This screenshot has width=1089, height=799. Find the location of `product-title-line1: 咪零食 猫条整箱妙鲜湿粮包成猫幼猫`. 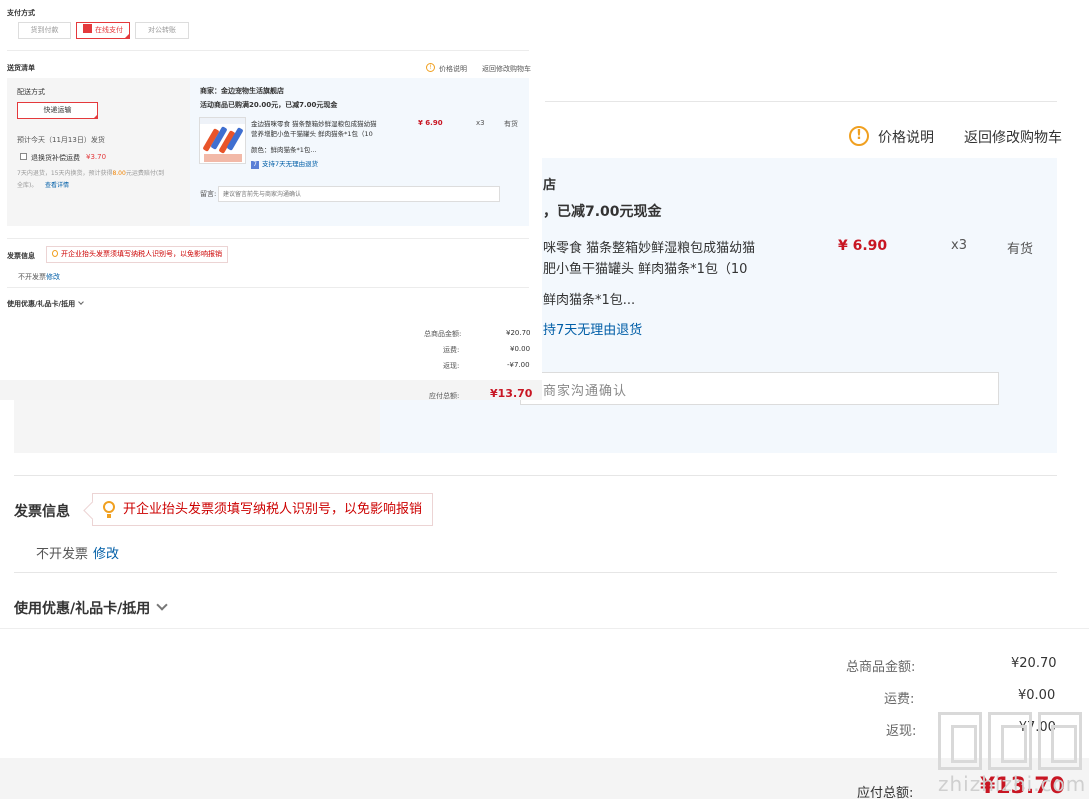

product-title-line1: 咪零食 猫条整箱妙鲜湿粮包成猫幼猫 is located at coordinates (649, 246).